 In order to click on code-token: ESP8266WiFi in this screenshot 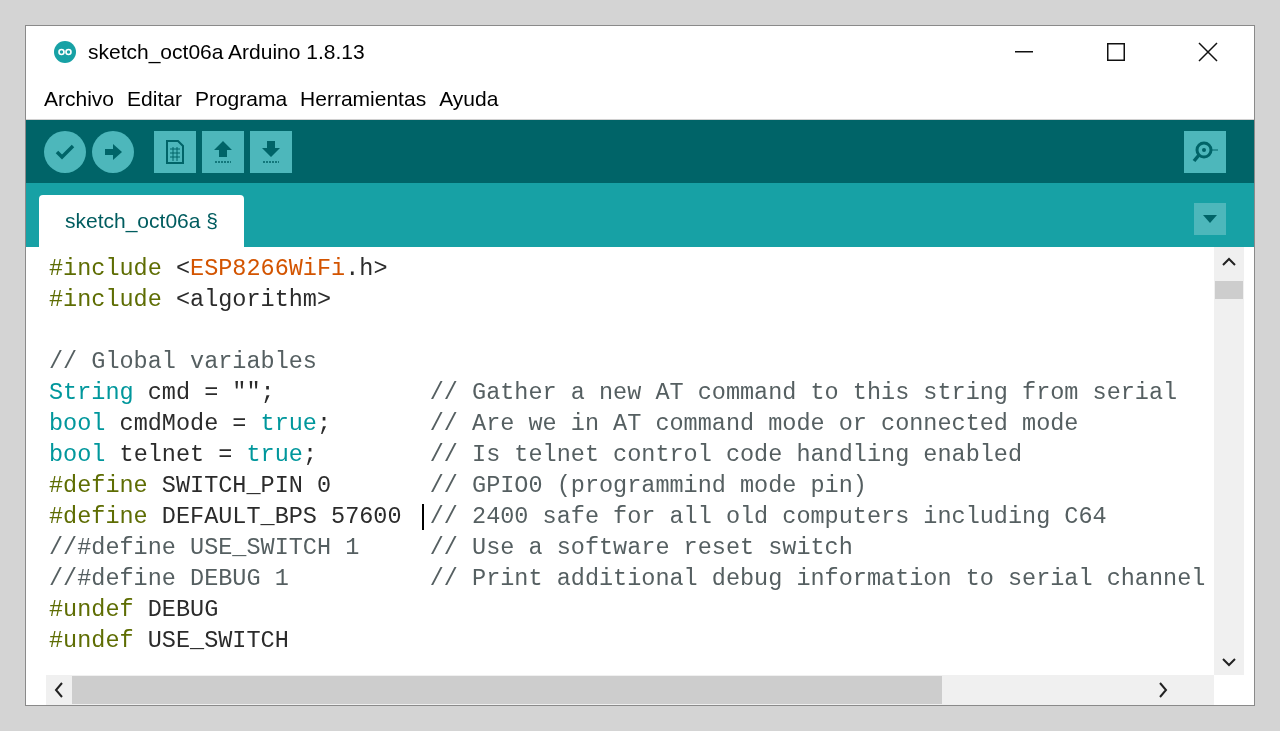, I will do `click(268, 269)`.